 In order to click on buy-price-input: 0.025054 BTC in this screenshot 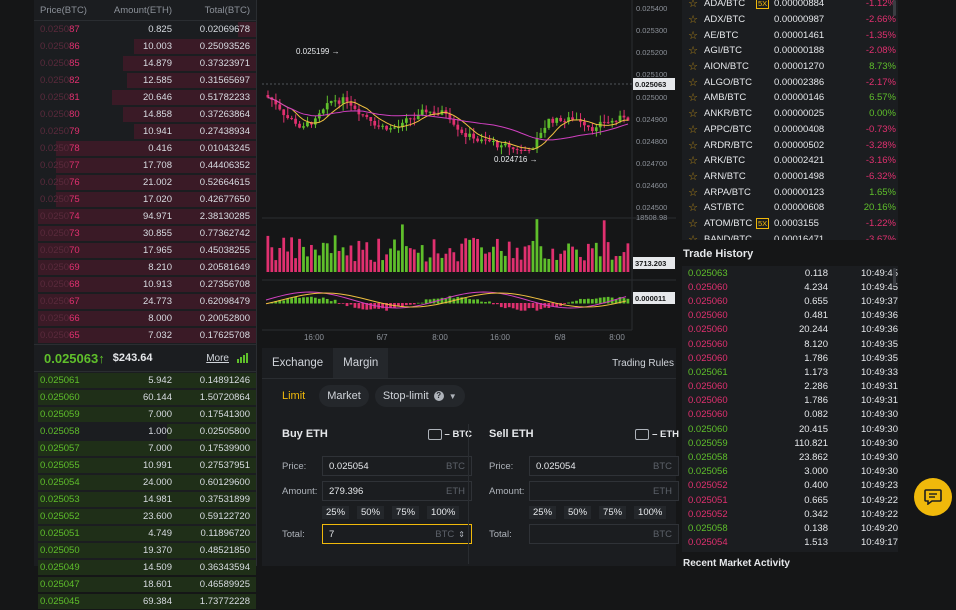, I will do `click(397, 466)`.